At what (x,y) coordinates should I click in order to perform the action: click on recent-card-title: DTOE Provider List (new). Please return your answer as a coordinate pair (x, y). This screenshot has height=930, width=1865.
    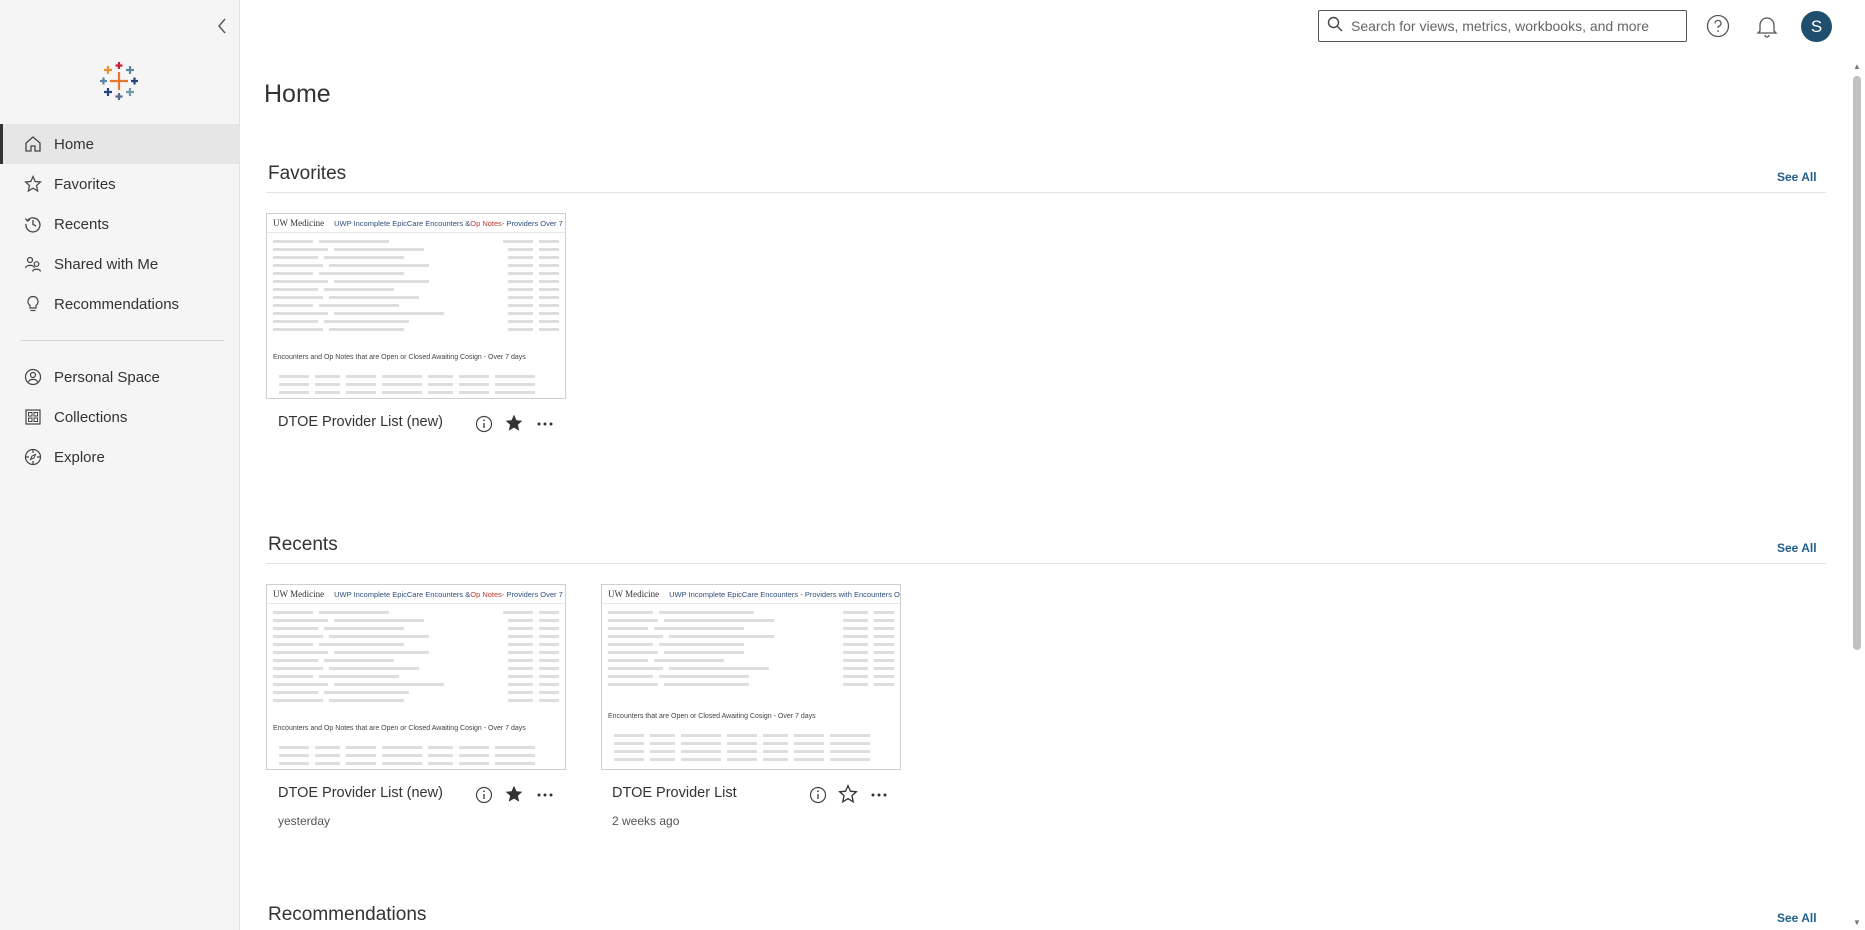
    Looking at the image, I should click on (360, 793).